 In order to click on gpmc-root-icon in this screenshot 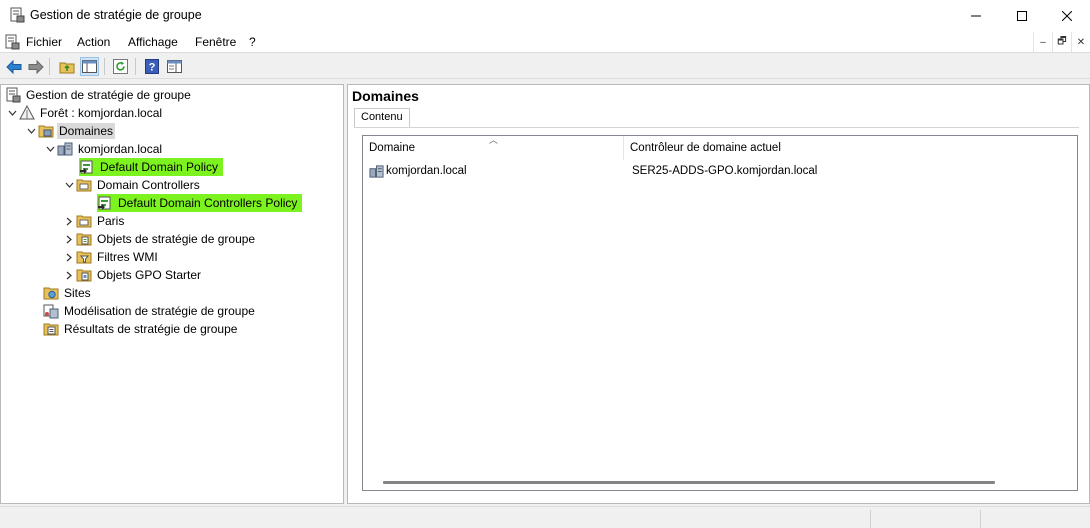, I will do `click(13, 95)`.